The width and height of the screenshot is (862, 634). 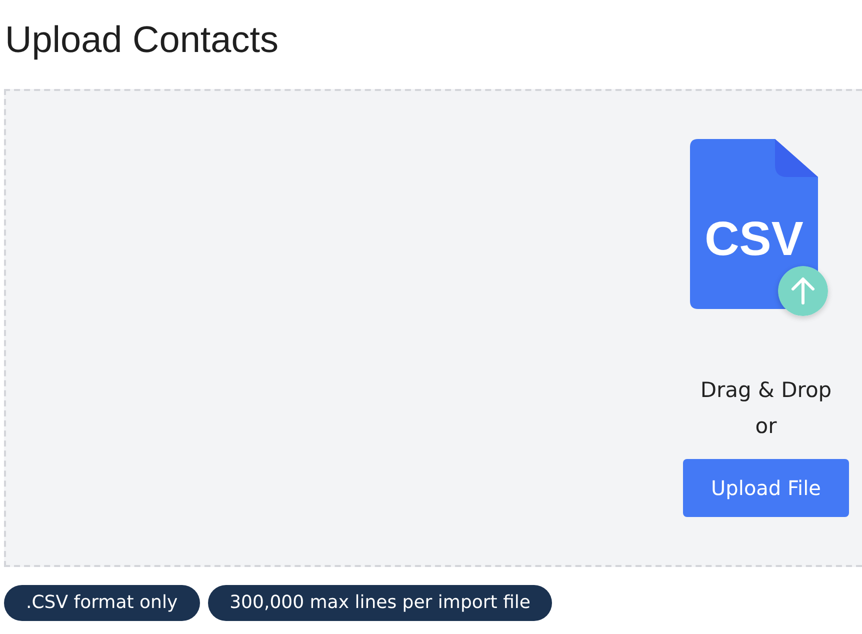 What do you see at coordinates (380, 603) in the screenshot?
I see `info-badge: 300,000 max lines per import file` at bounding box center [380, 603].